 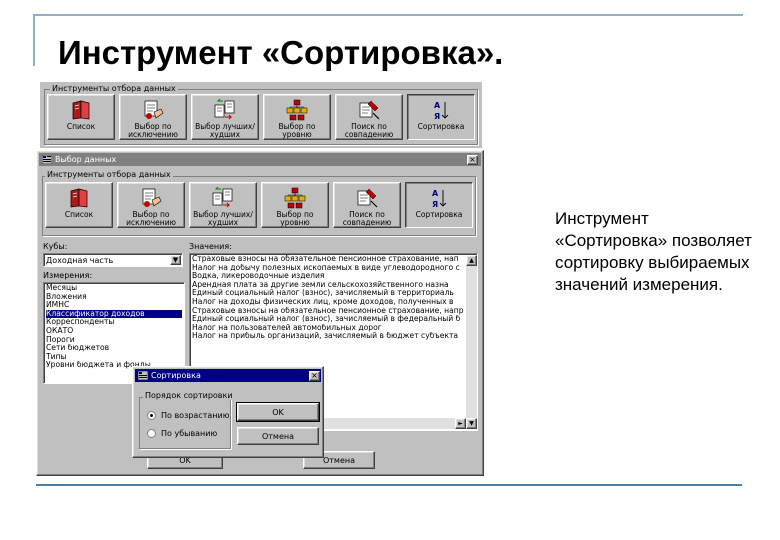 I want to click on cube-select-value: Доходная часть, so click(x=80, y=260).